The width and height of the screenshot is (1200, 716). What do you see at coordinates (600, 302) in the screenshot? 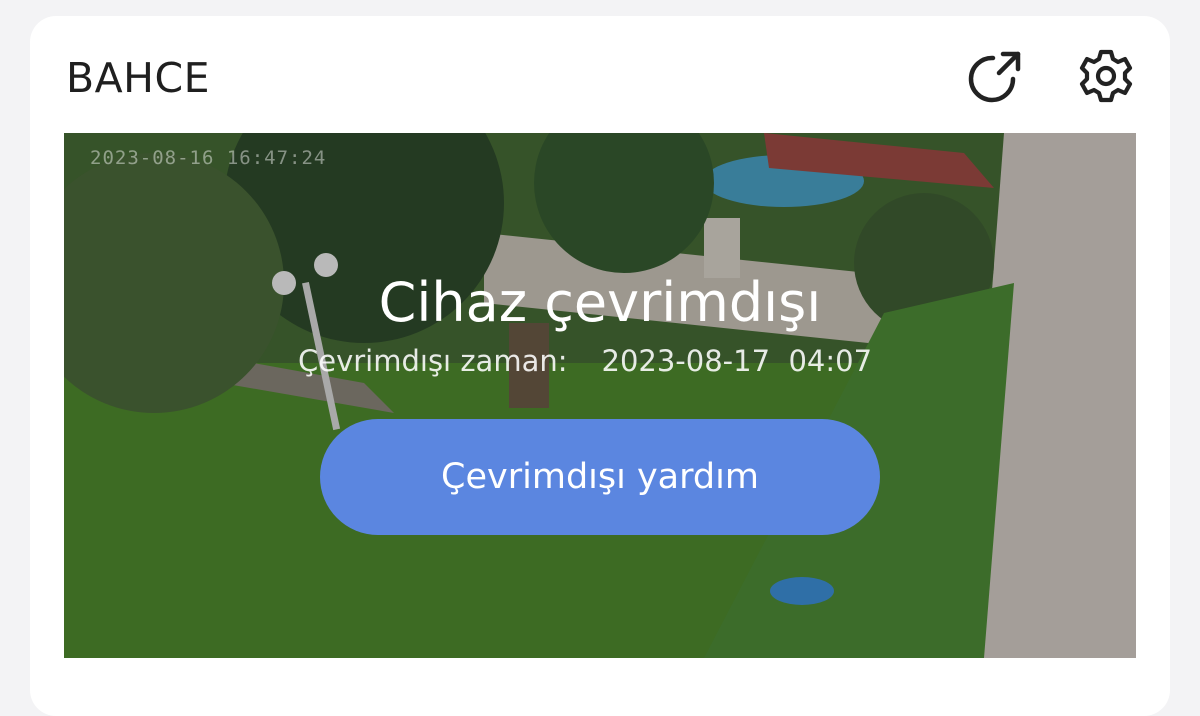
I see `offline-status-title: Cihaz çevrimdışı` at bounding box center [600, 302].